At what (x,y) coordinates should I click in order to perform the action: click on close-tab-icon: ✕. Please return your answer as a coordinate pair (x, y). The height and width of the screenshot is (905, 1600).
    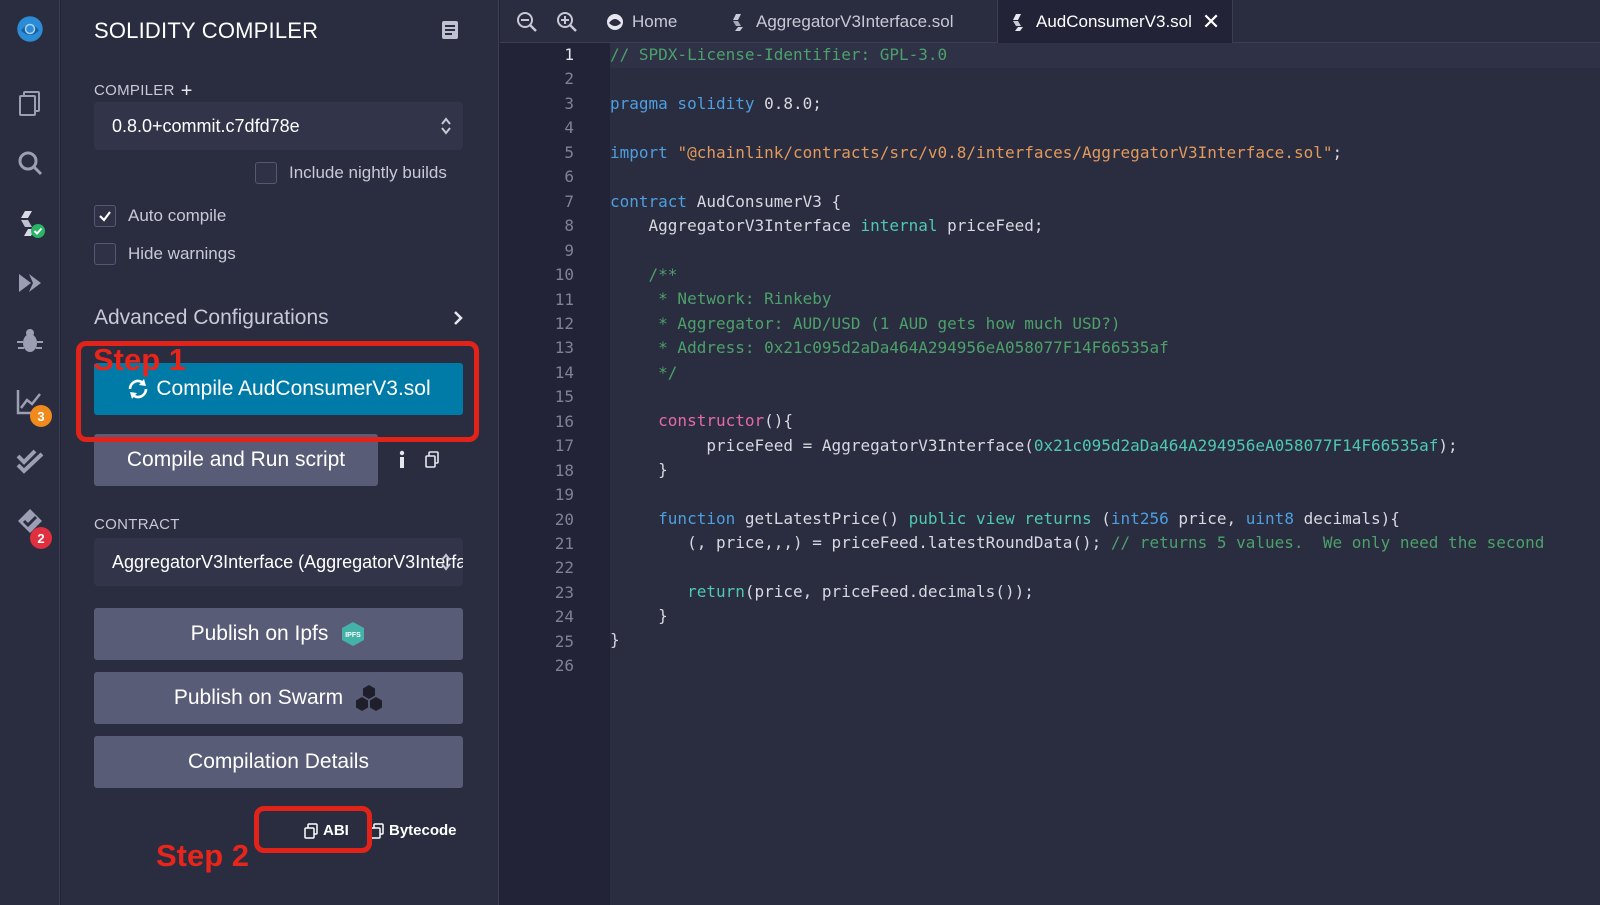
    Looking at the image, I should click on (1211, 22).